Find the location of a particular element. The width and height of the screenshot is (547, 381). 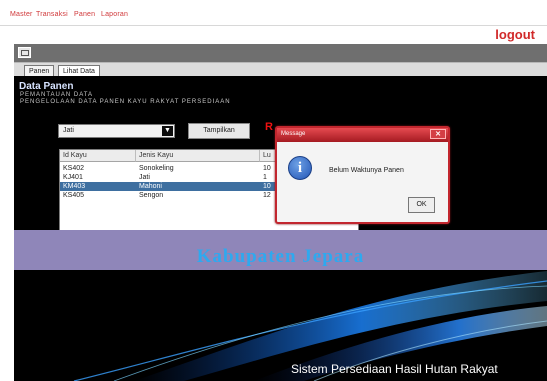

jenis-kayu-combobox: Jati ▼ is located at coordinates (116, 131).